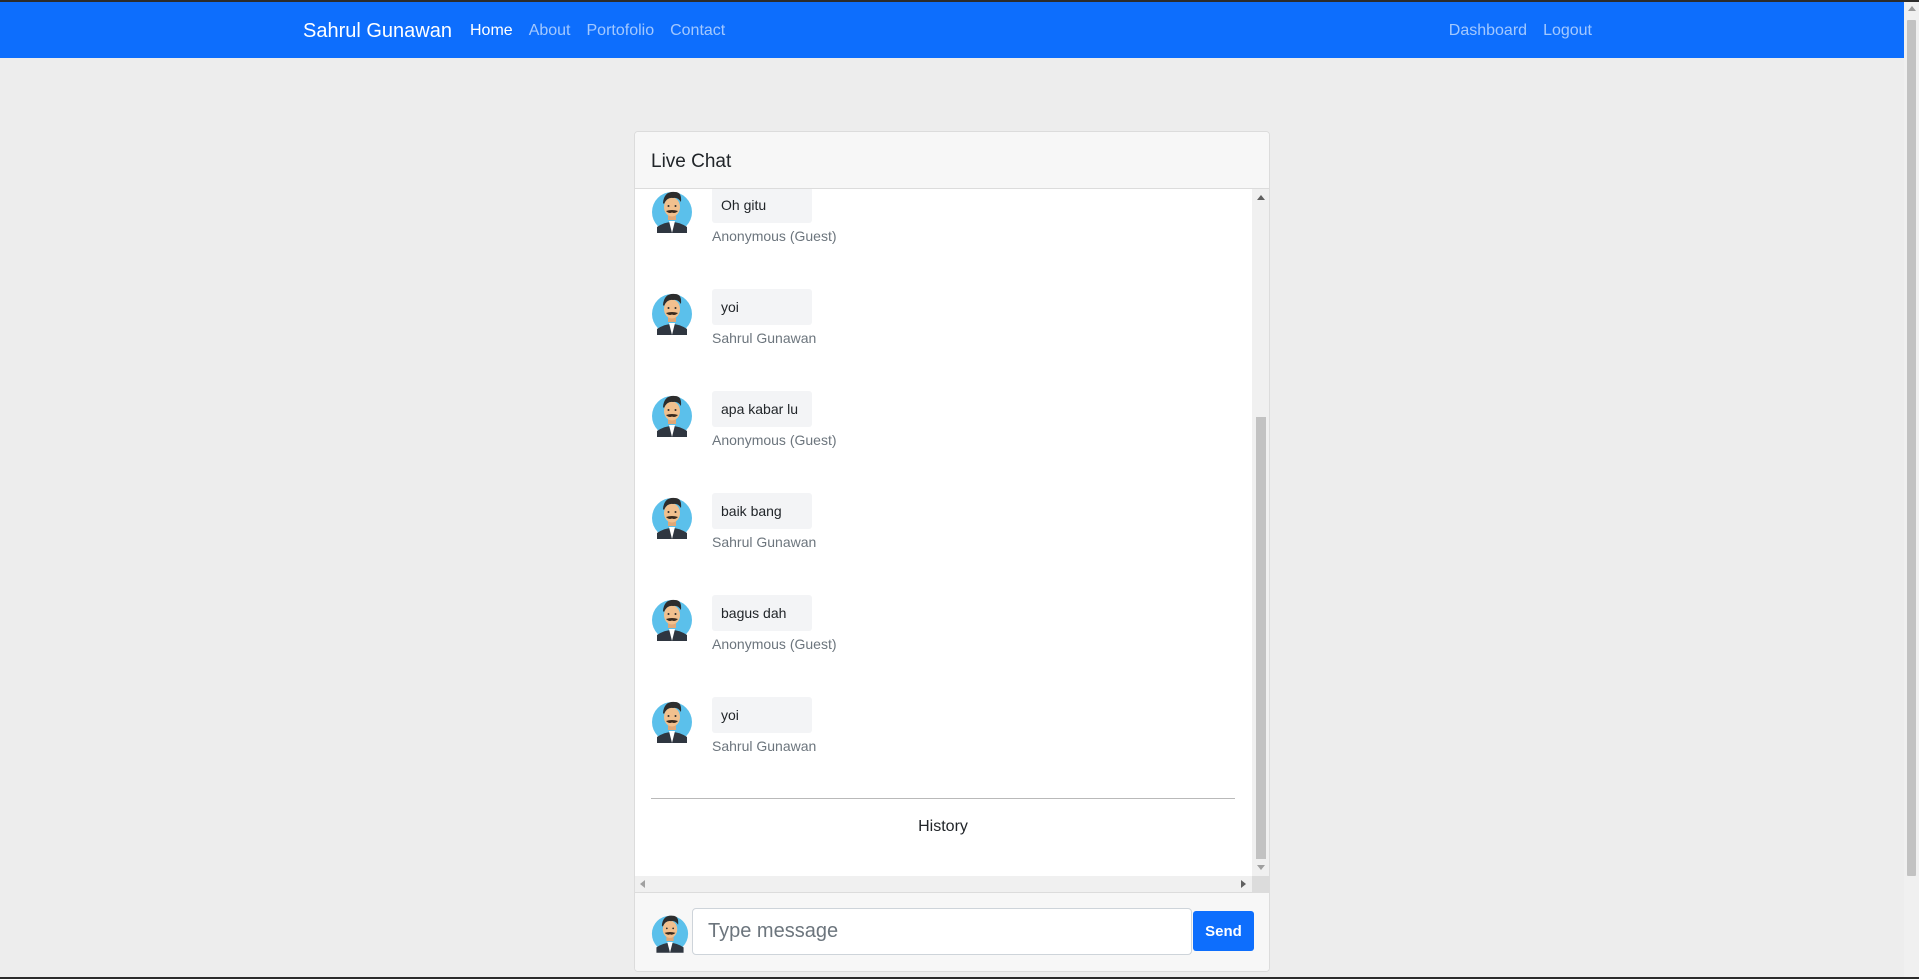 This screenshot has height=979, width=1919. I want to click on chat-message: baik bang Sahrul Gunawan, so click(951, 538).